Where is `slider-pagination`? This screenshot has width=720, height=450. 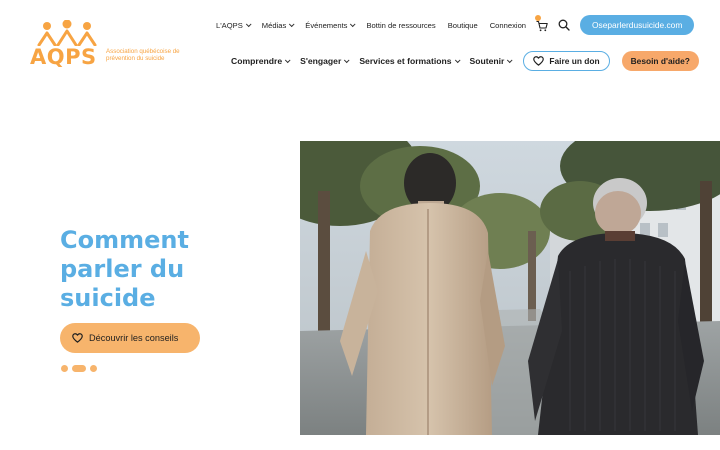 slider-pagination is located at coordinates (81, 368).